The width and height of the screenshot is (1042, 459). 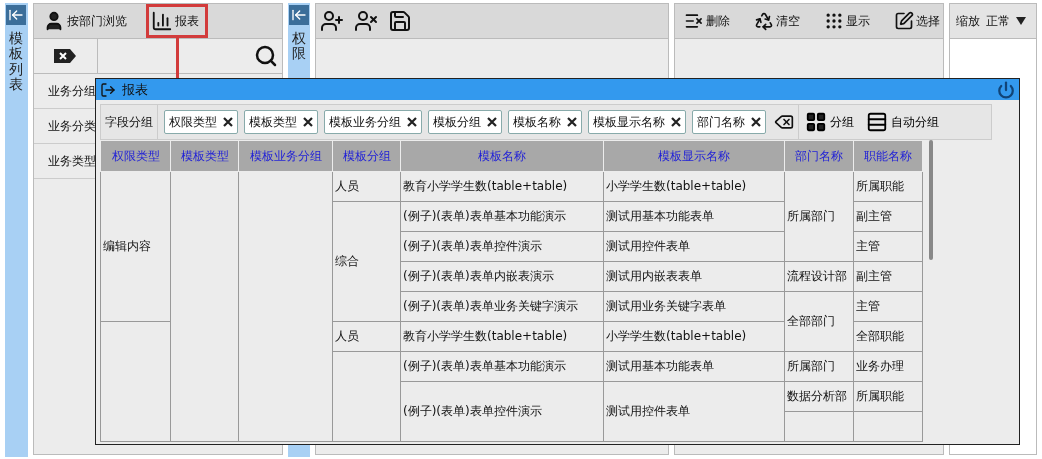 I want to click on table-cell: 测试用业务关键字表单, so click(x=694, y=306).